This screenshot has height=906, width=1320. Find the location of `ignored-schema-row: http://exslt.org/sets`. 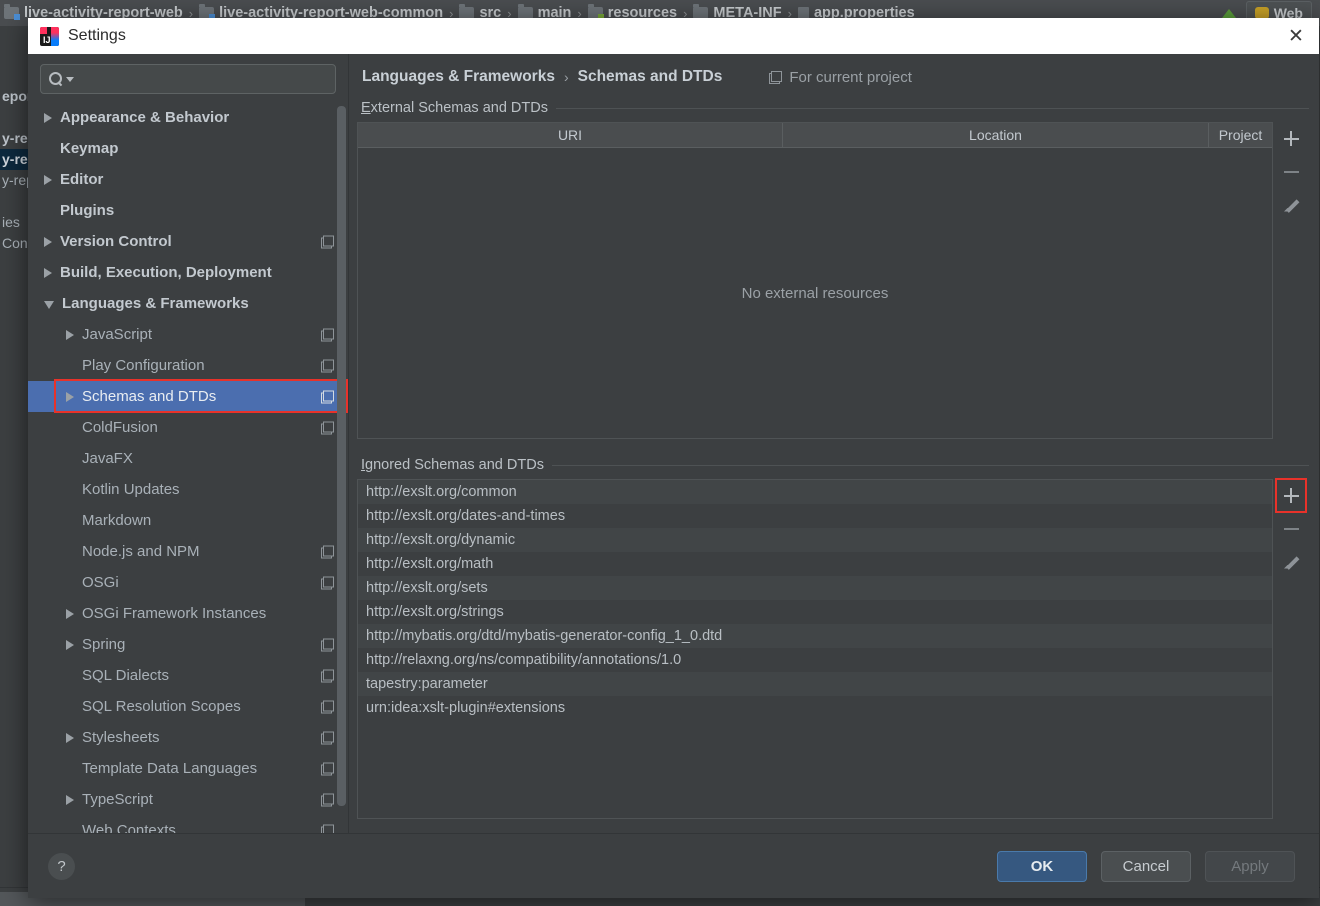

ignored-schema-row: http://exslt.org/sets is located at coordinates (815, 588).